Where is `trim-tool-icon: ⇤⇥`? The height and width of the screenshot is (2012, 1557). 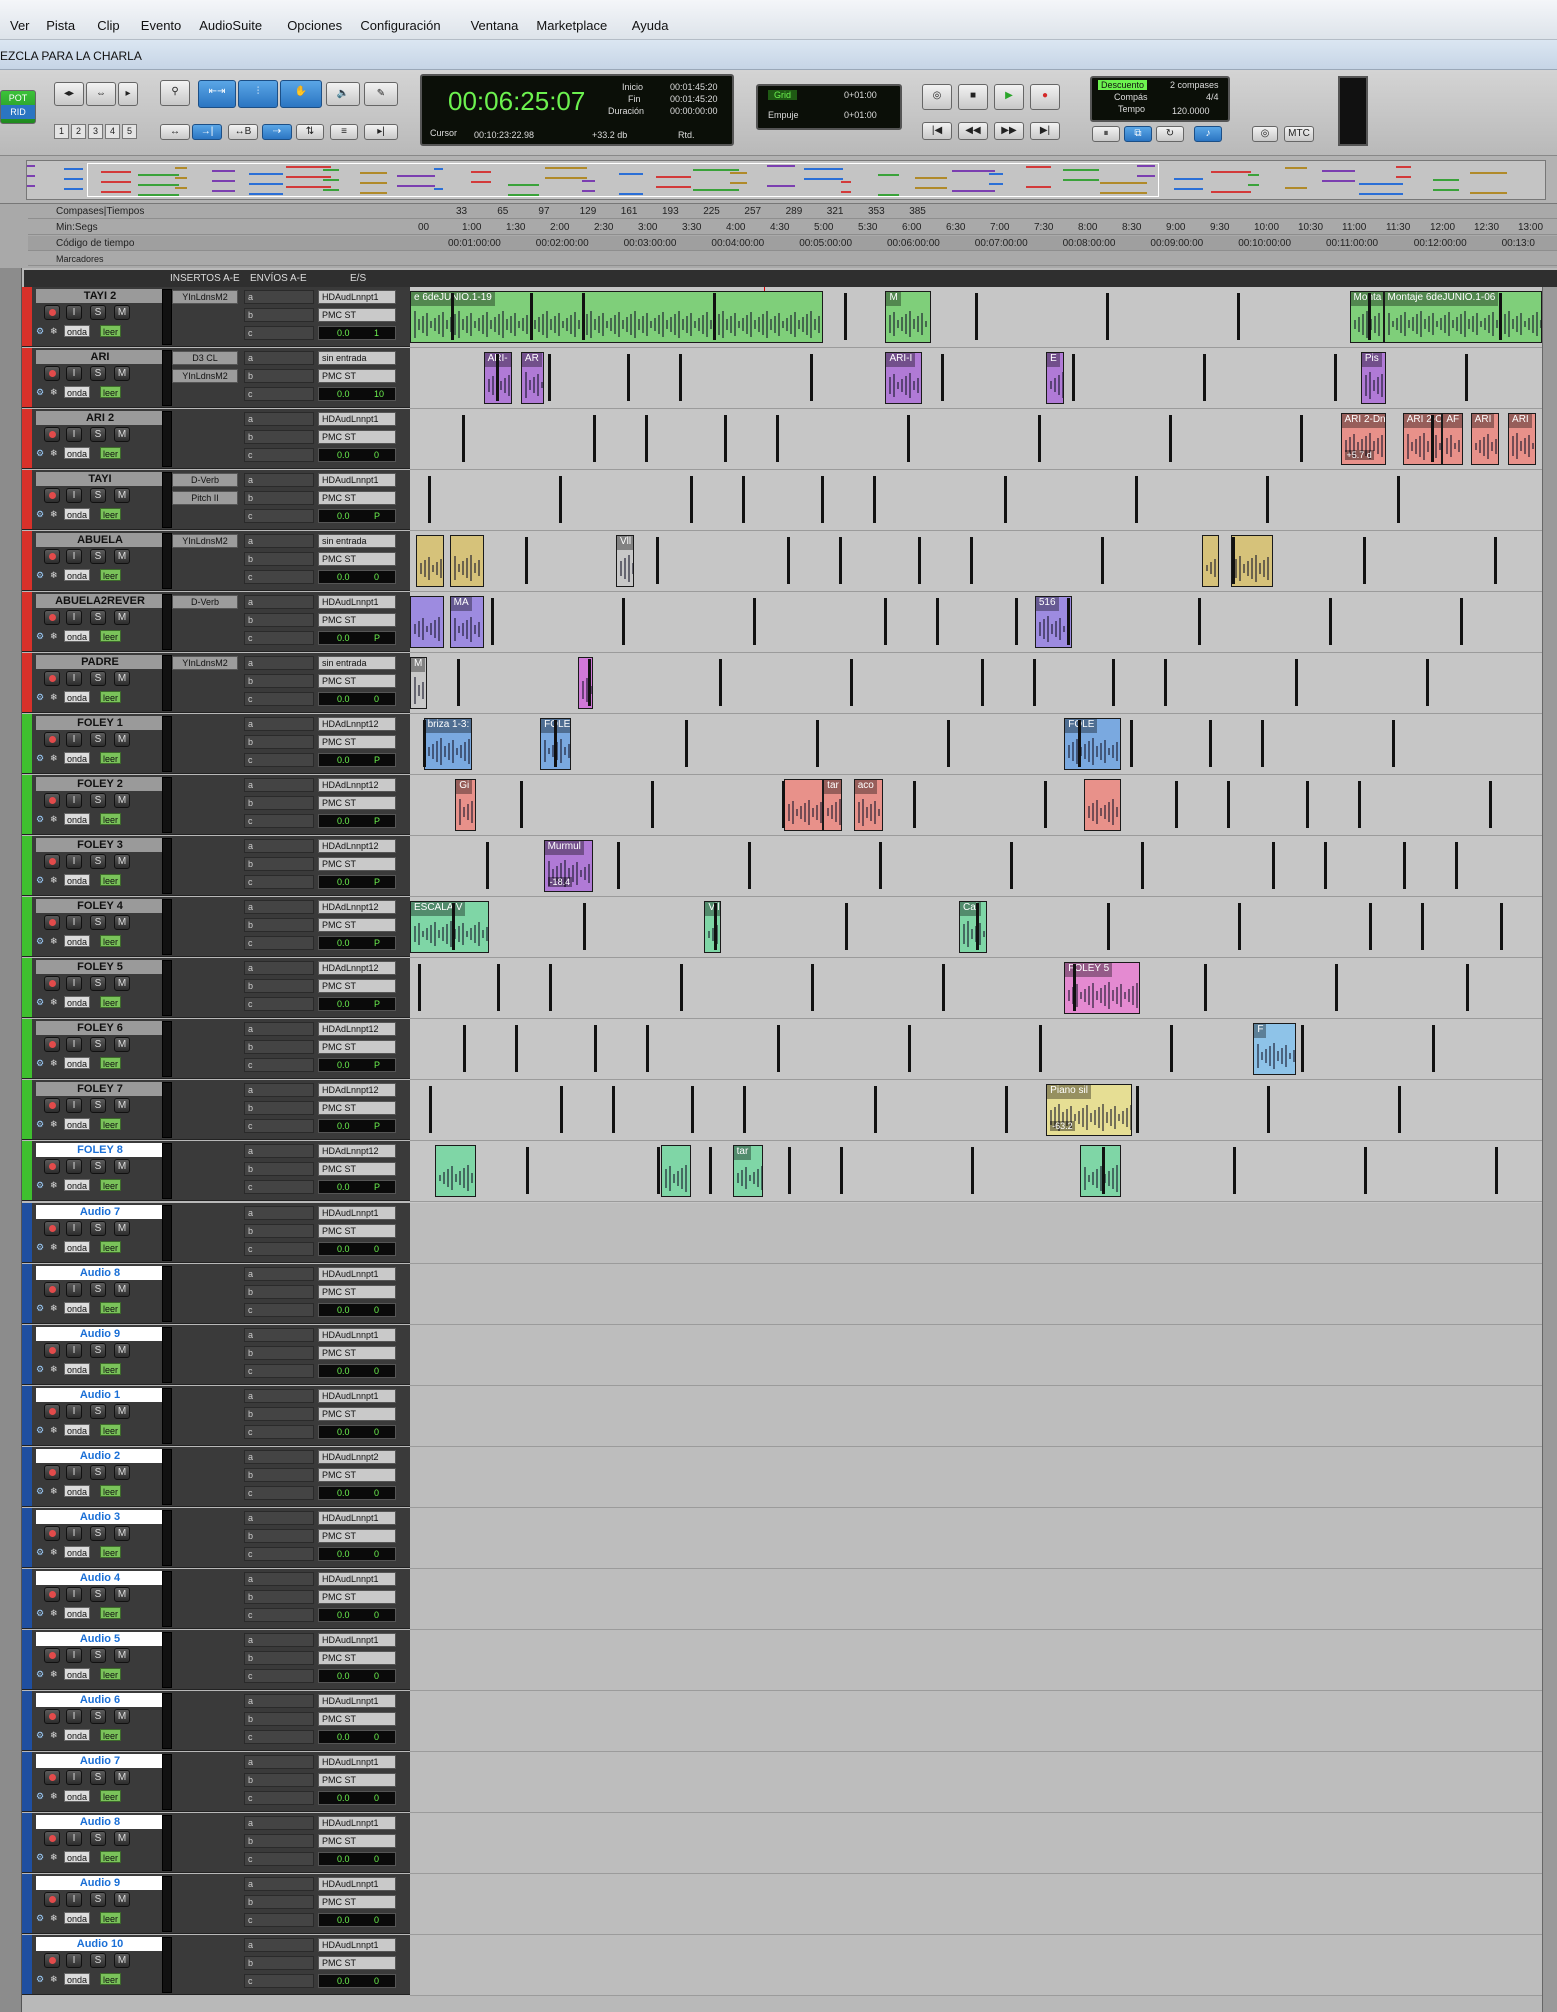
trim-tool-icon: ⇤⇥ is located at coordinates (217, 94).